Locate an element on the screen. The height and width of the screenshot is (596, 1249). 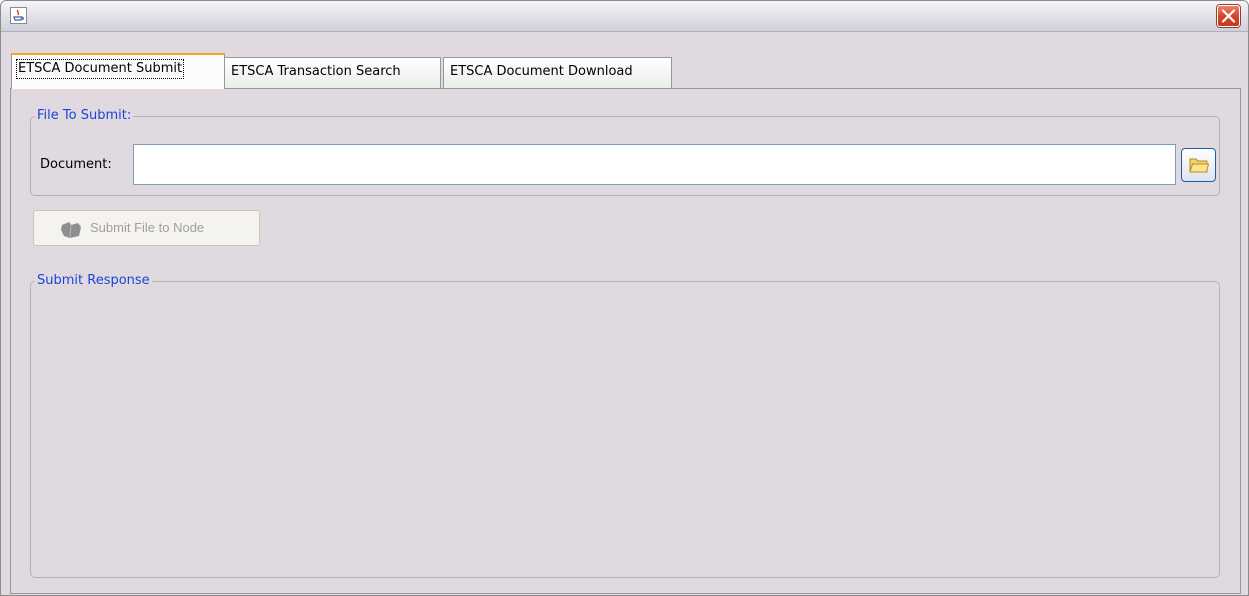
tab-label: ETSCA Transaction Search is located at coordinates (316, 71).